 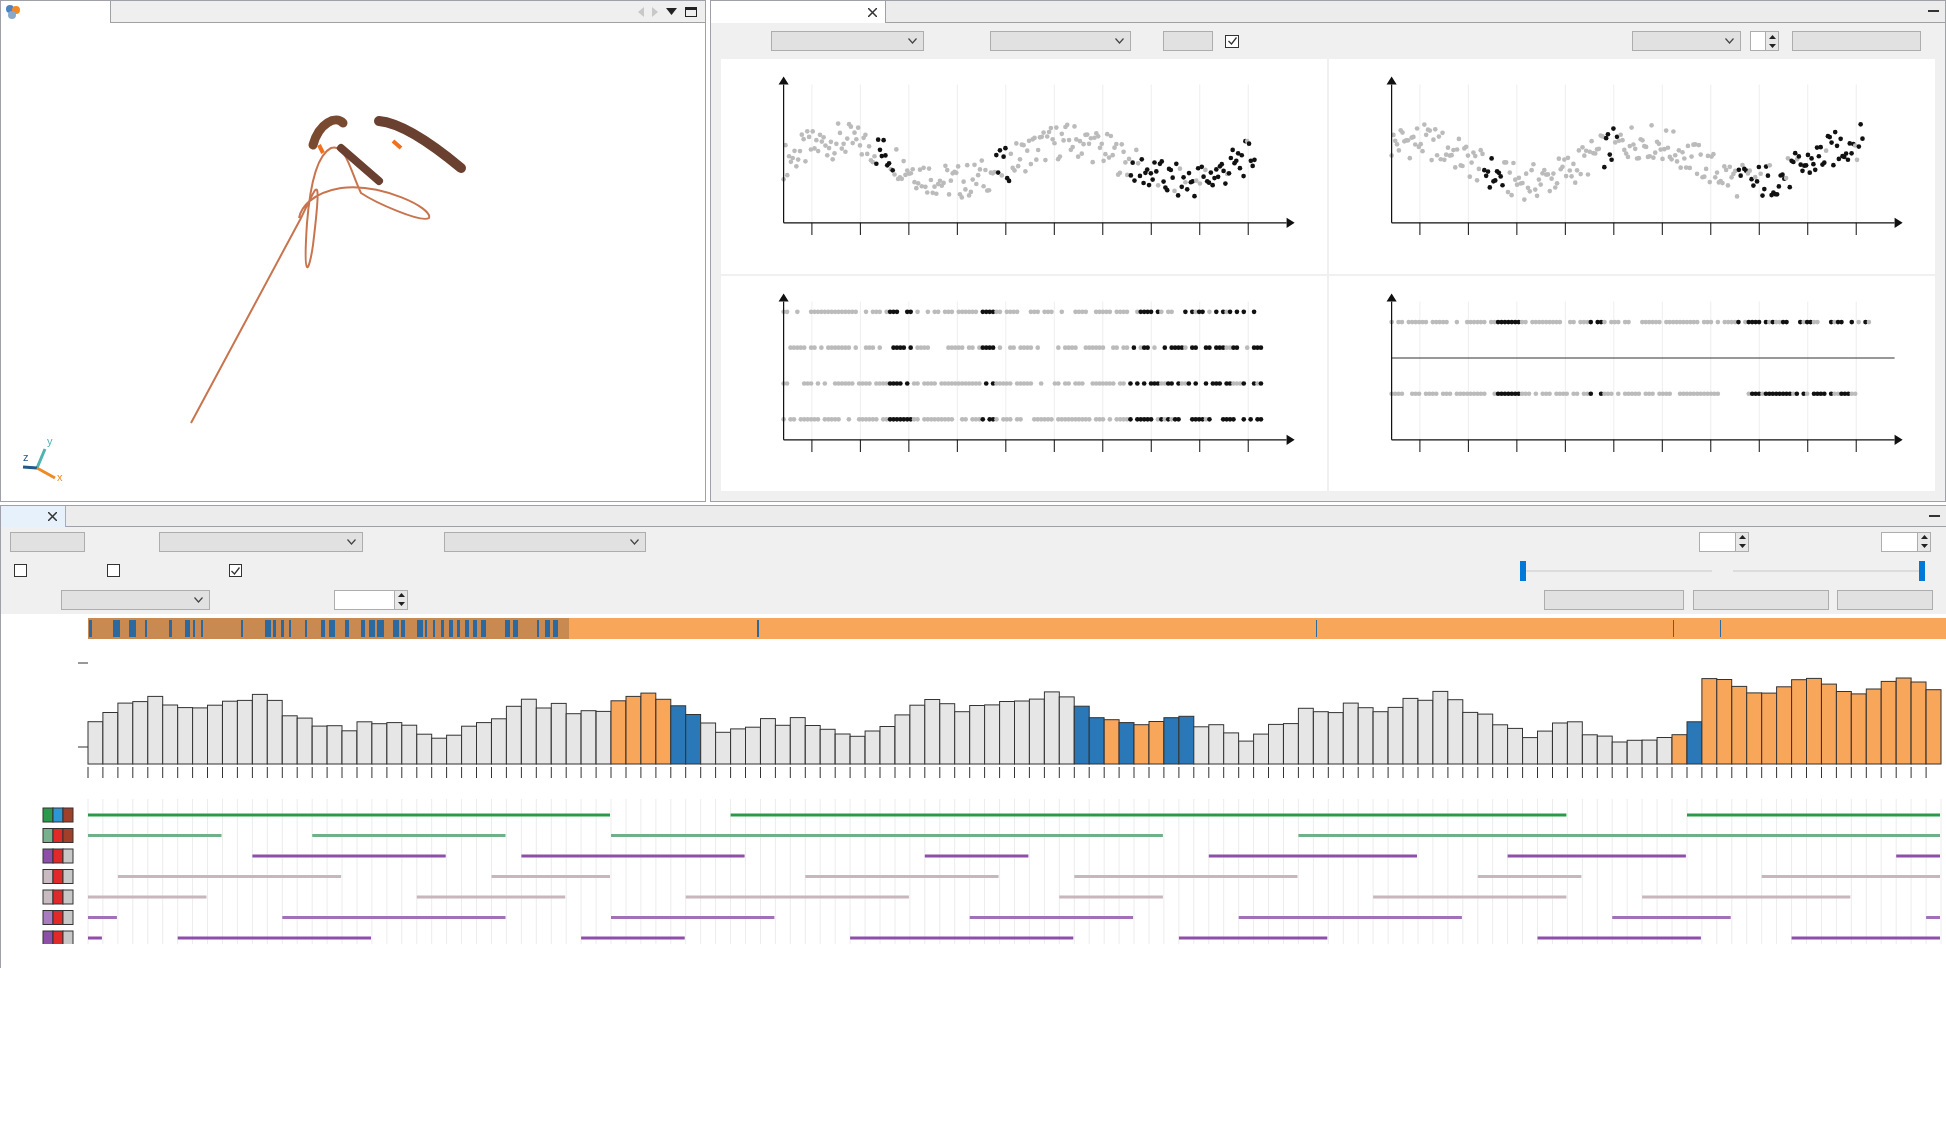 I want to click on axis-label: z, so click(x=26, y=457).